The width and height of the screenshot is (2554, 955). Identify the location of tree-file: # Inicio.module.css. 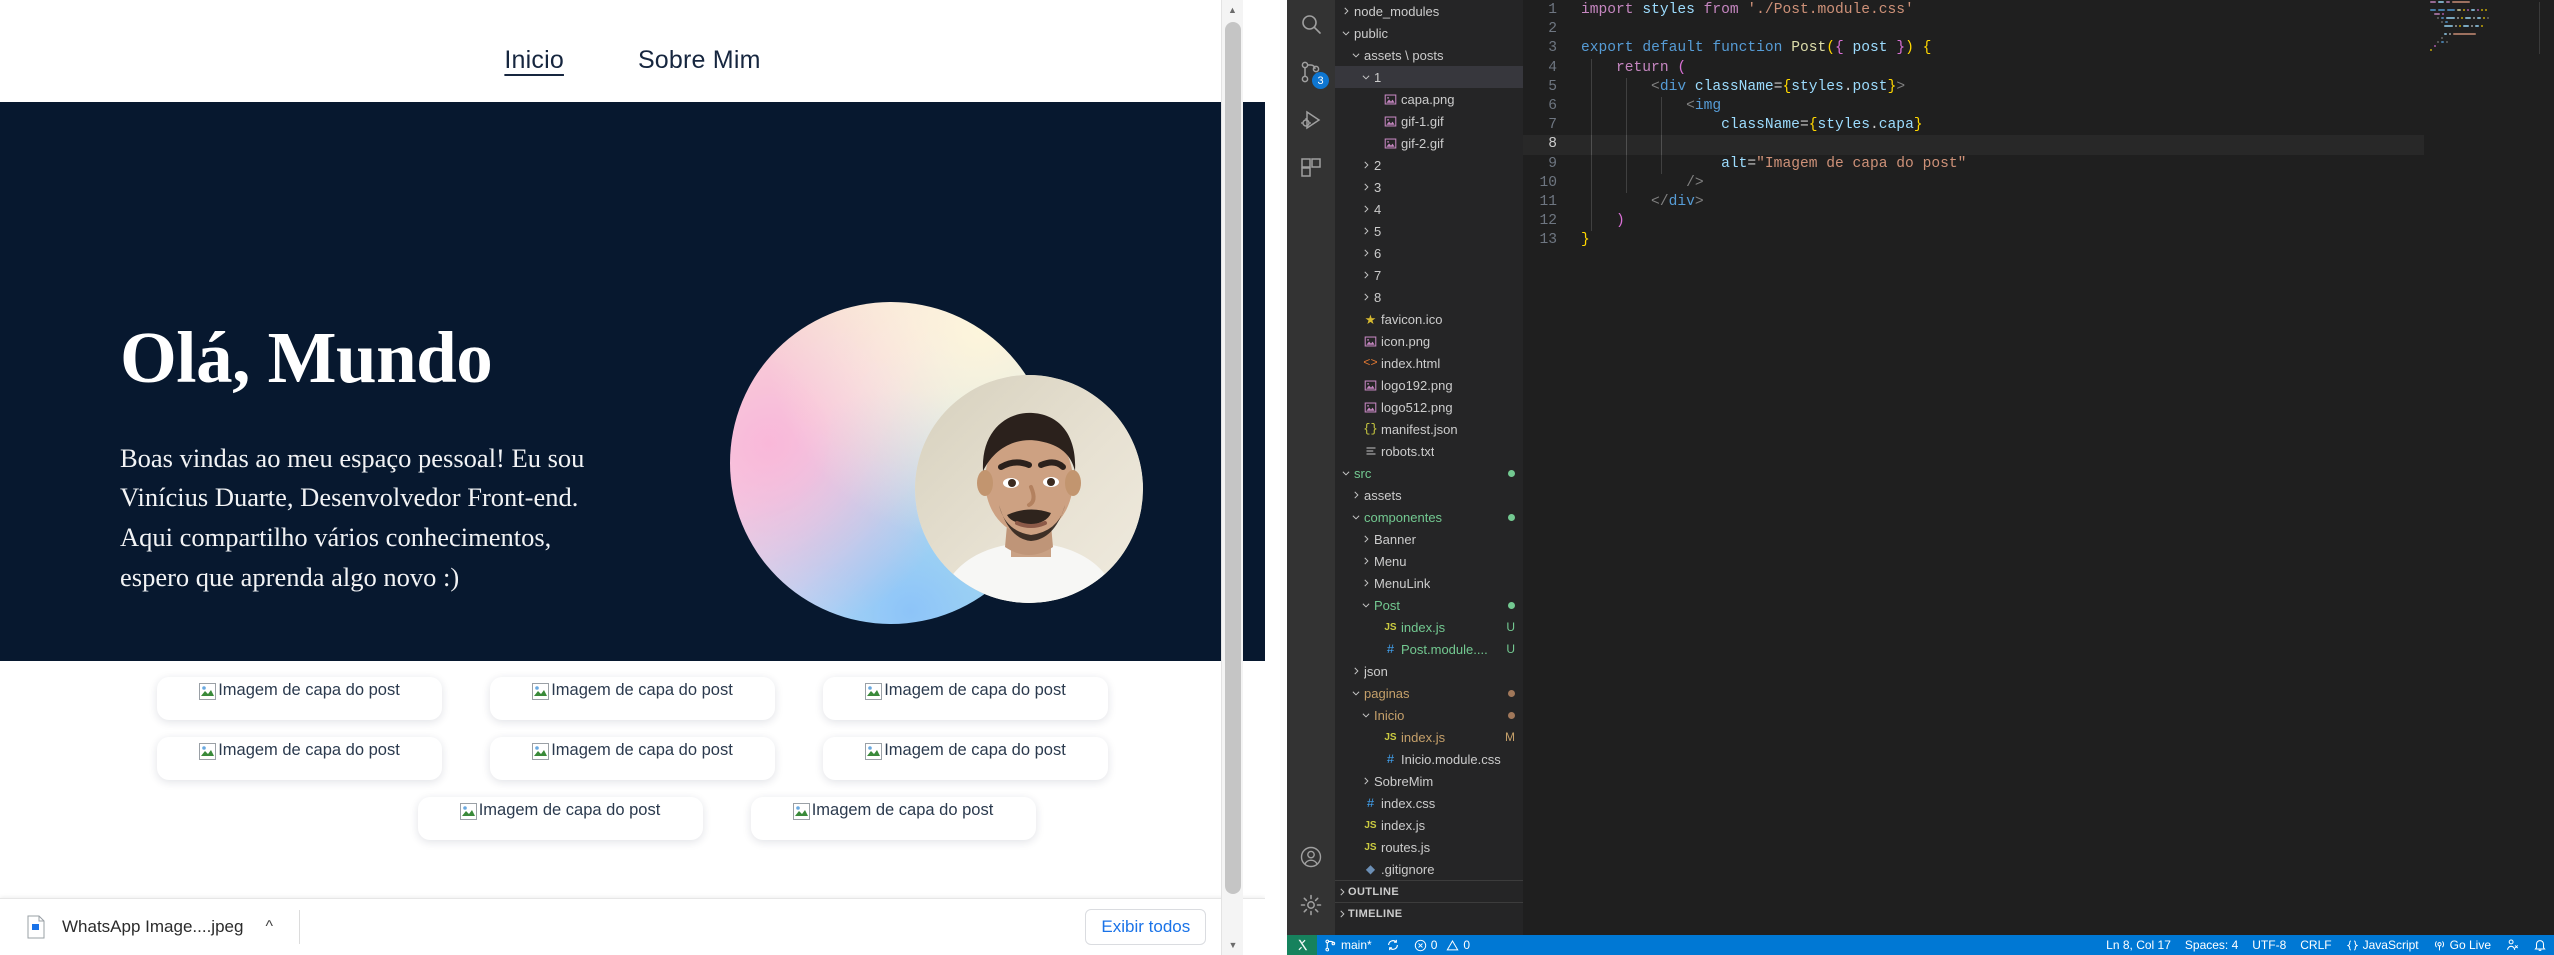
(1429, 759).